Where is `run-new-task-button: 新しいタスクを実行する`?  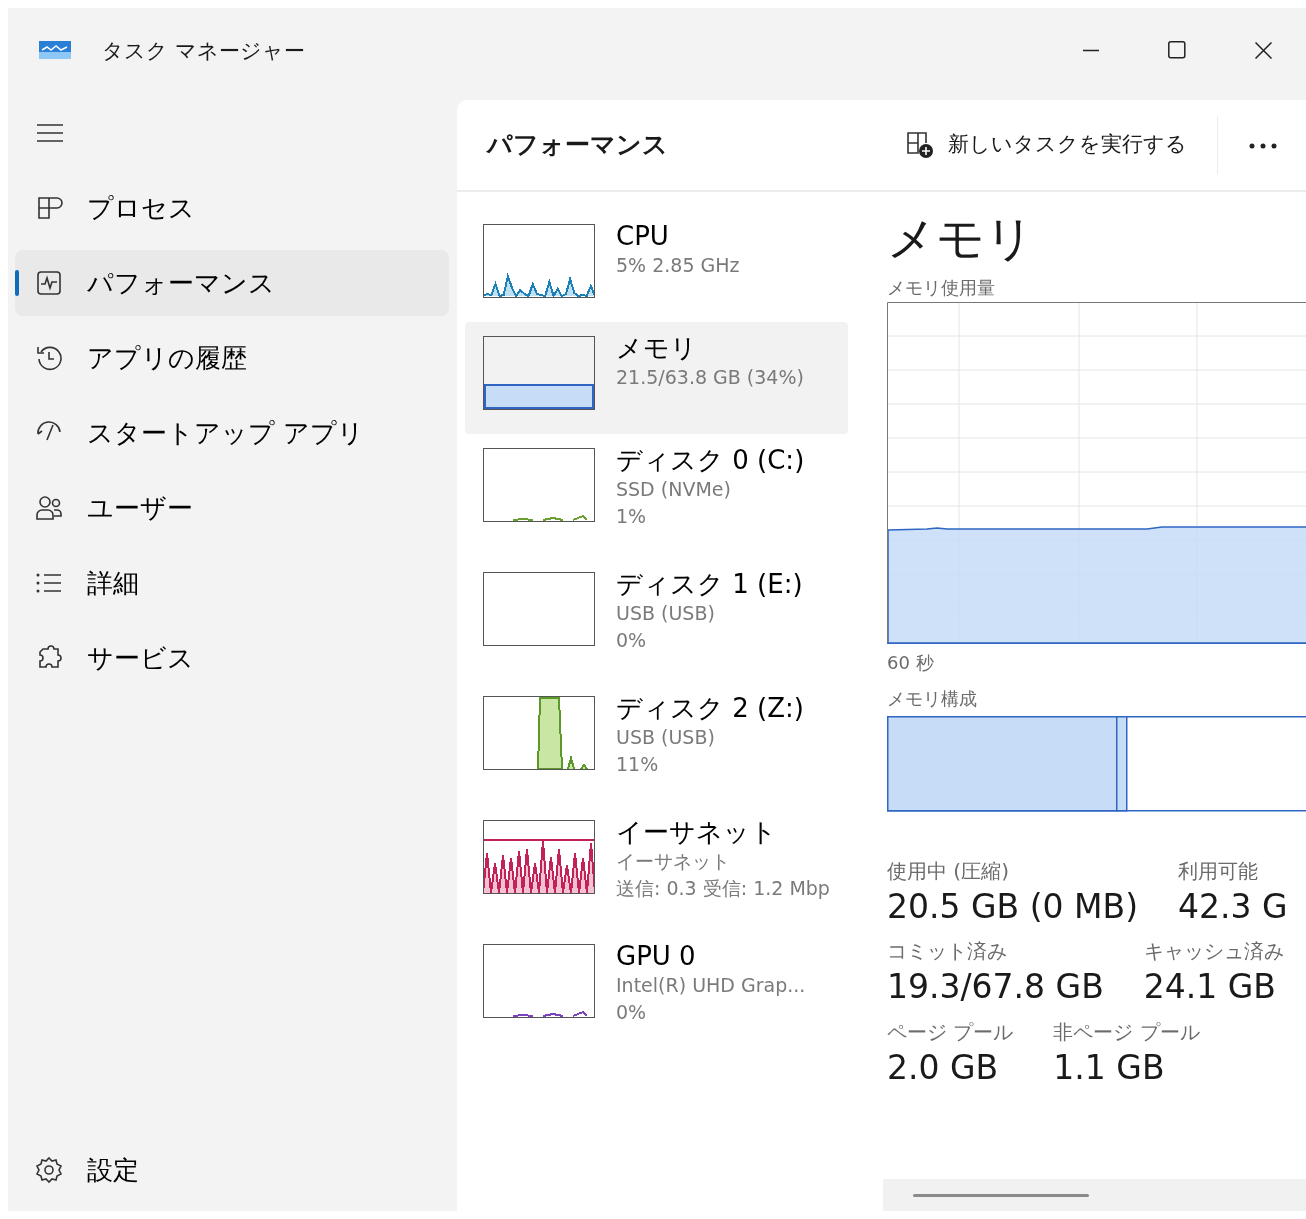
run-new-task-button: 新しいタスクを実行する is located at coordinates (1046, 145).